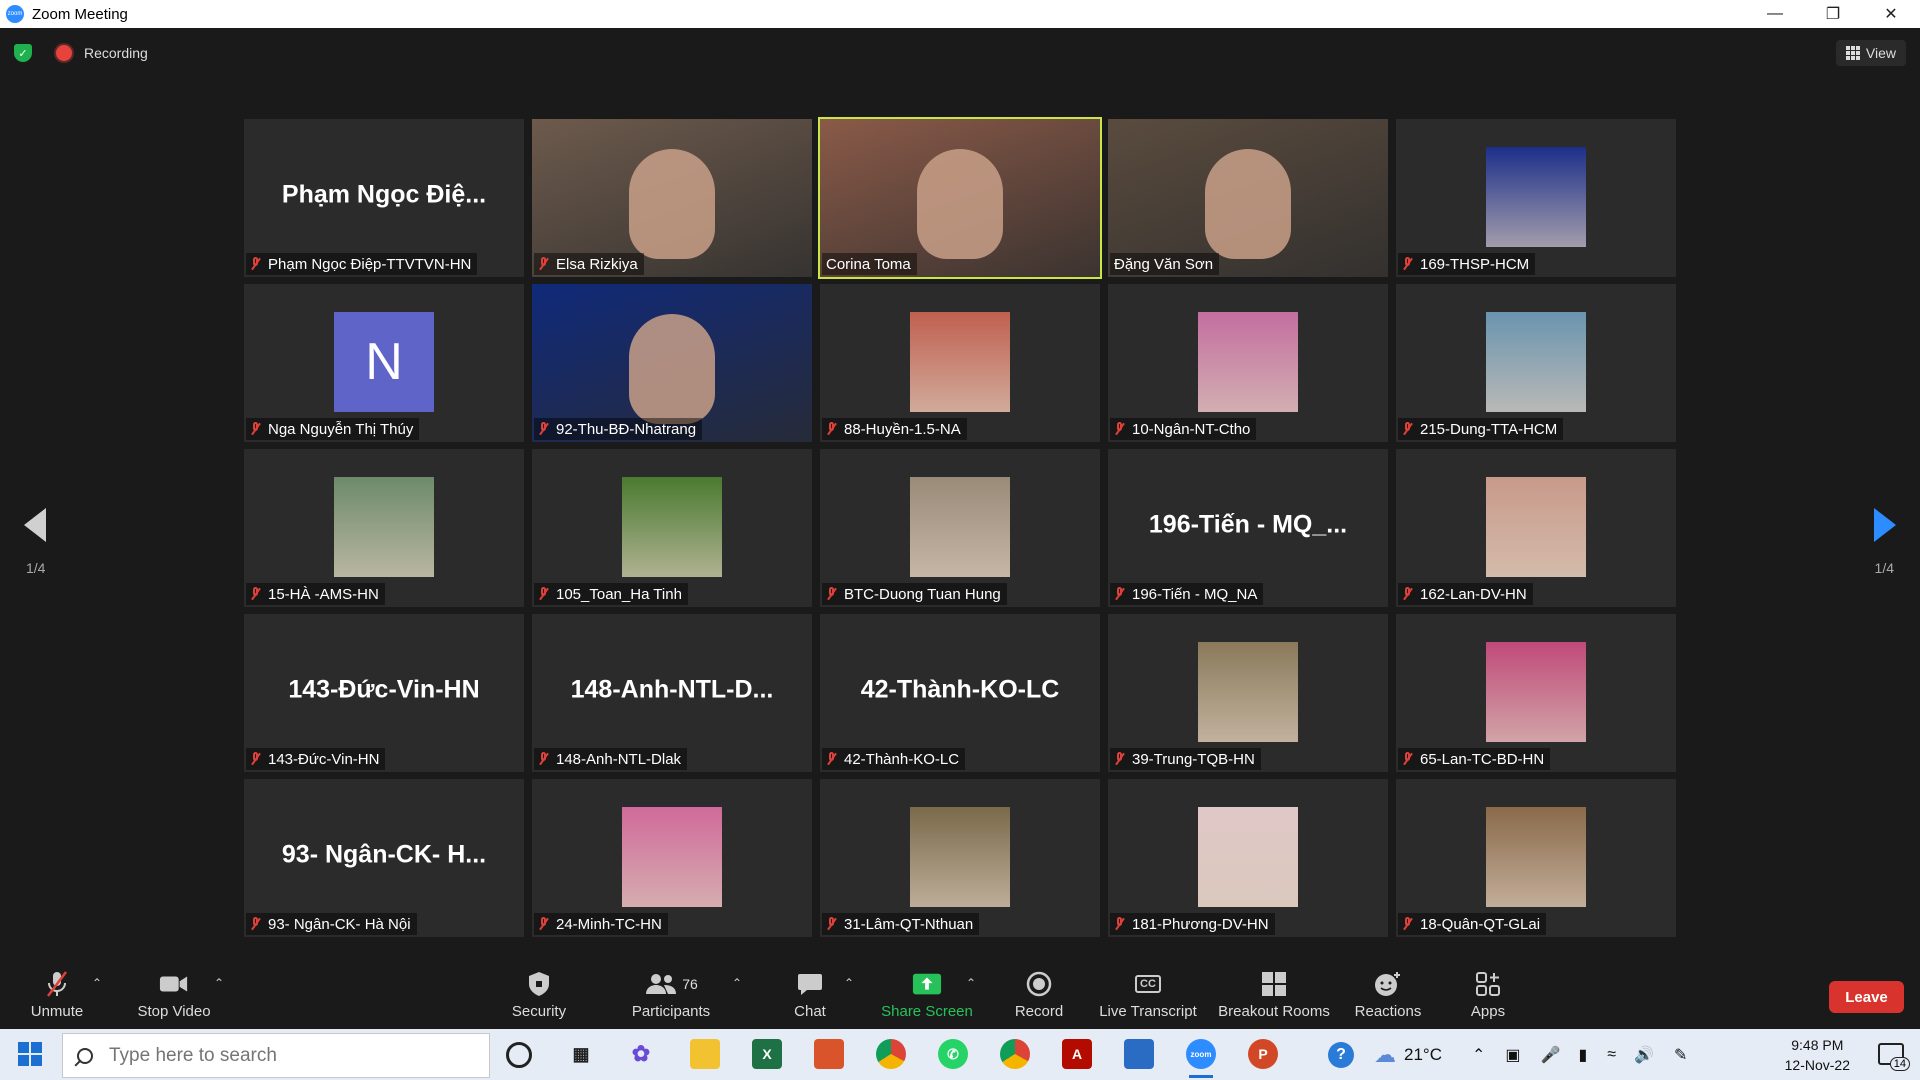  Describe the element at coordinates (315, 594) in the screenshot. I see `participant-name-tag: 15-HÀ -AMS-HN` at that location.